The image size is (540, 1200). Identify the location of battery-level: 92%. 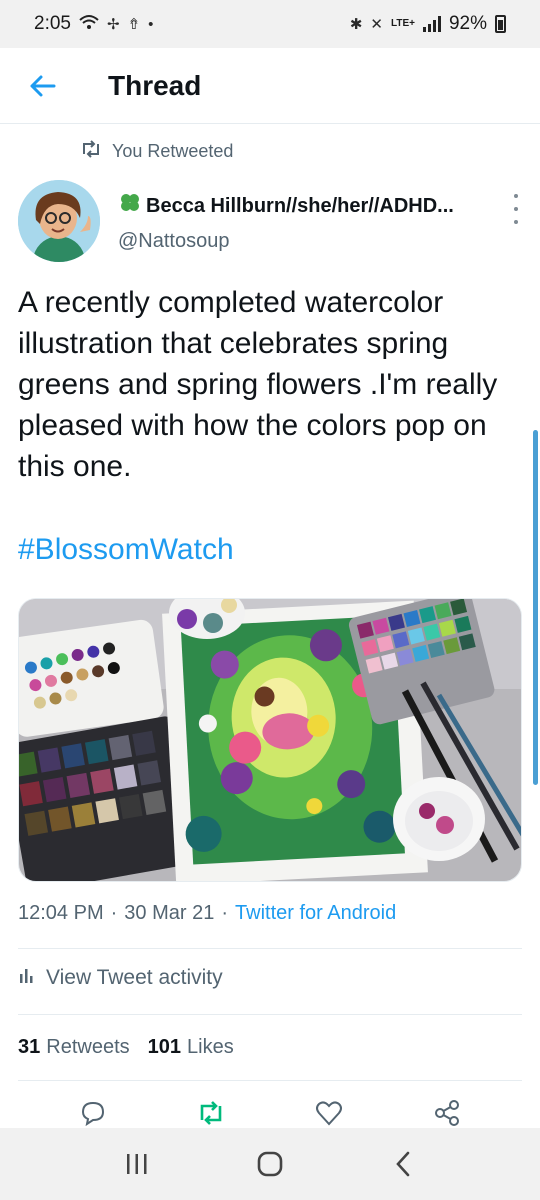
(467, 23).